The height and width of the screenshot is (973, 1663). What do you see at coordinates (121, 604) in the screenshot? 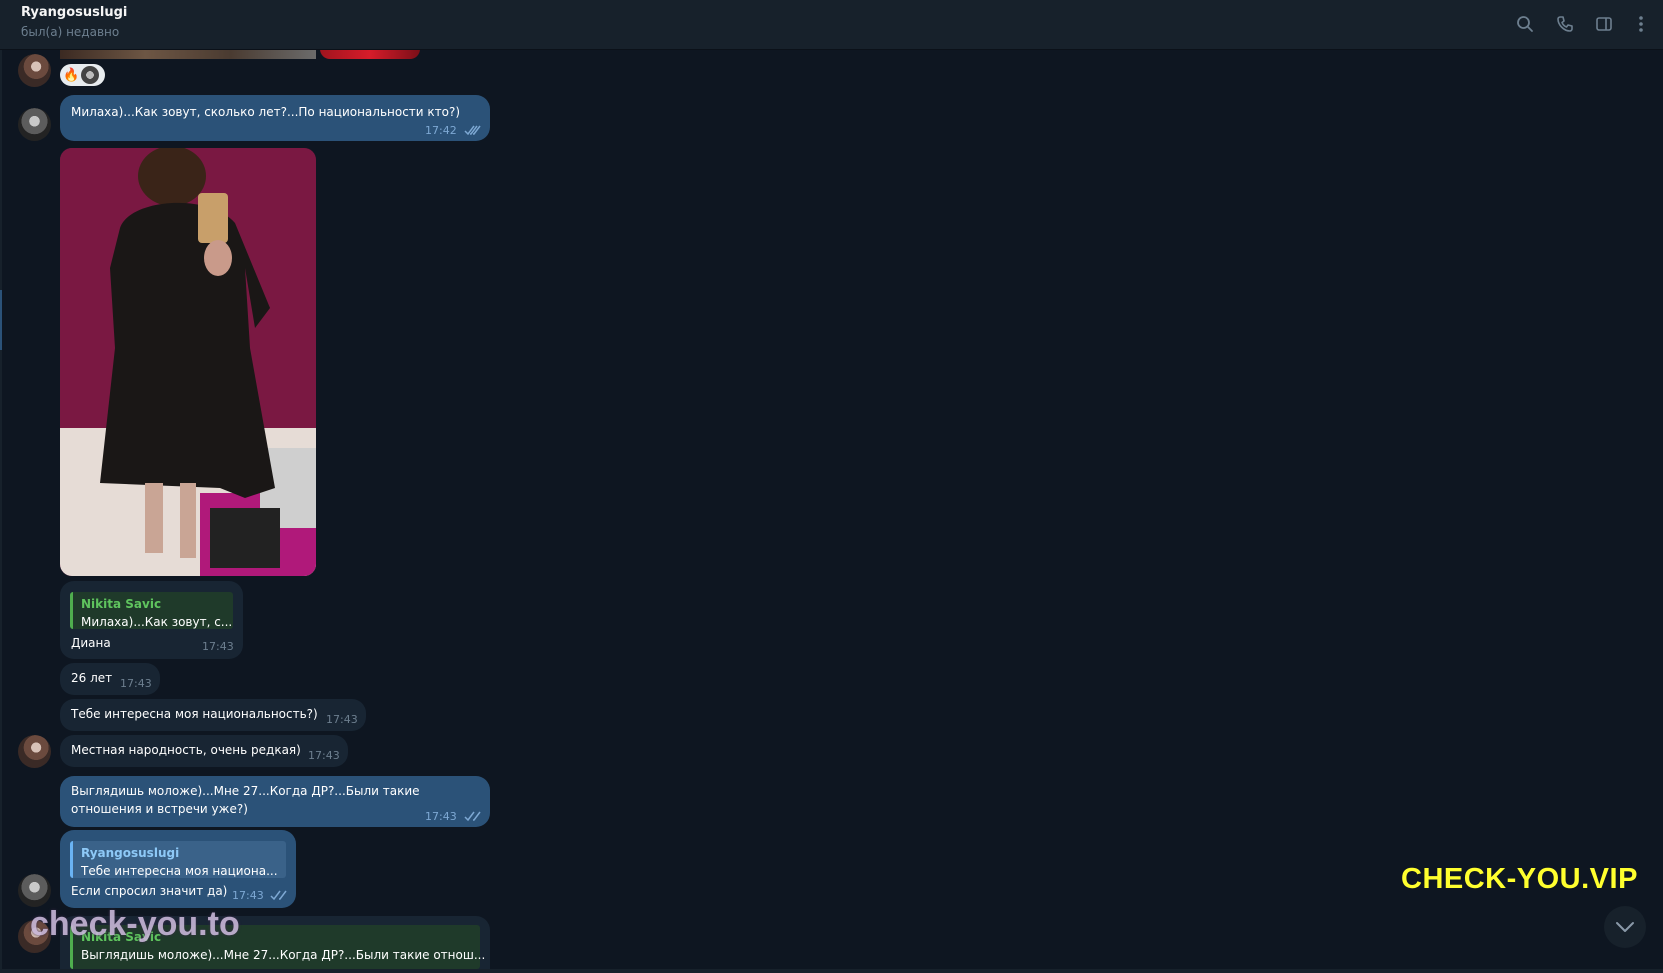
I see `reply-author: Nikita Savic` at bounding box center [121, 604].